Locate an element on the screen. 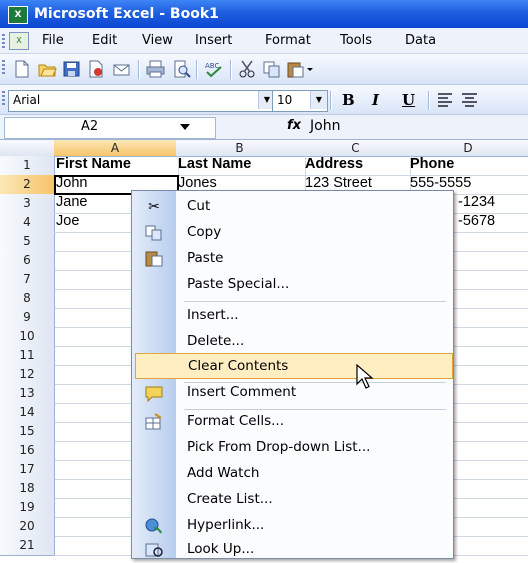 This screenshot has width=528, height=563. row-header: 7 is located at coordinates (27, 280).